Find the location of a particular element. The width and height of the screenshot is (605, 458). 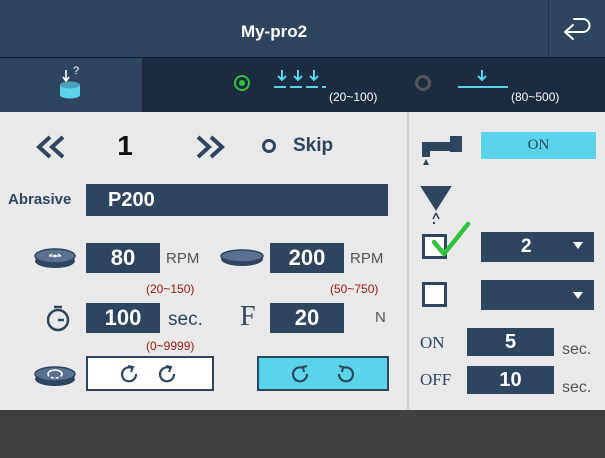

dispenser1-select: 2 is located at coordinates (537, 247).